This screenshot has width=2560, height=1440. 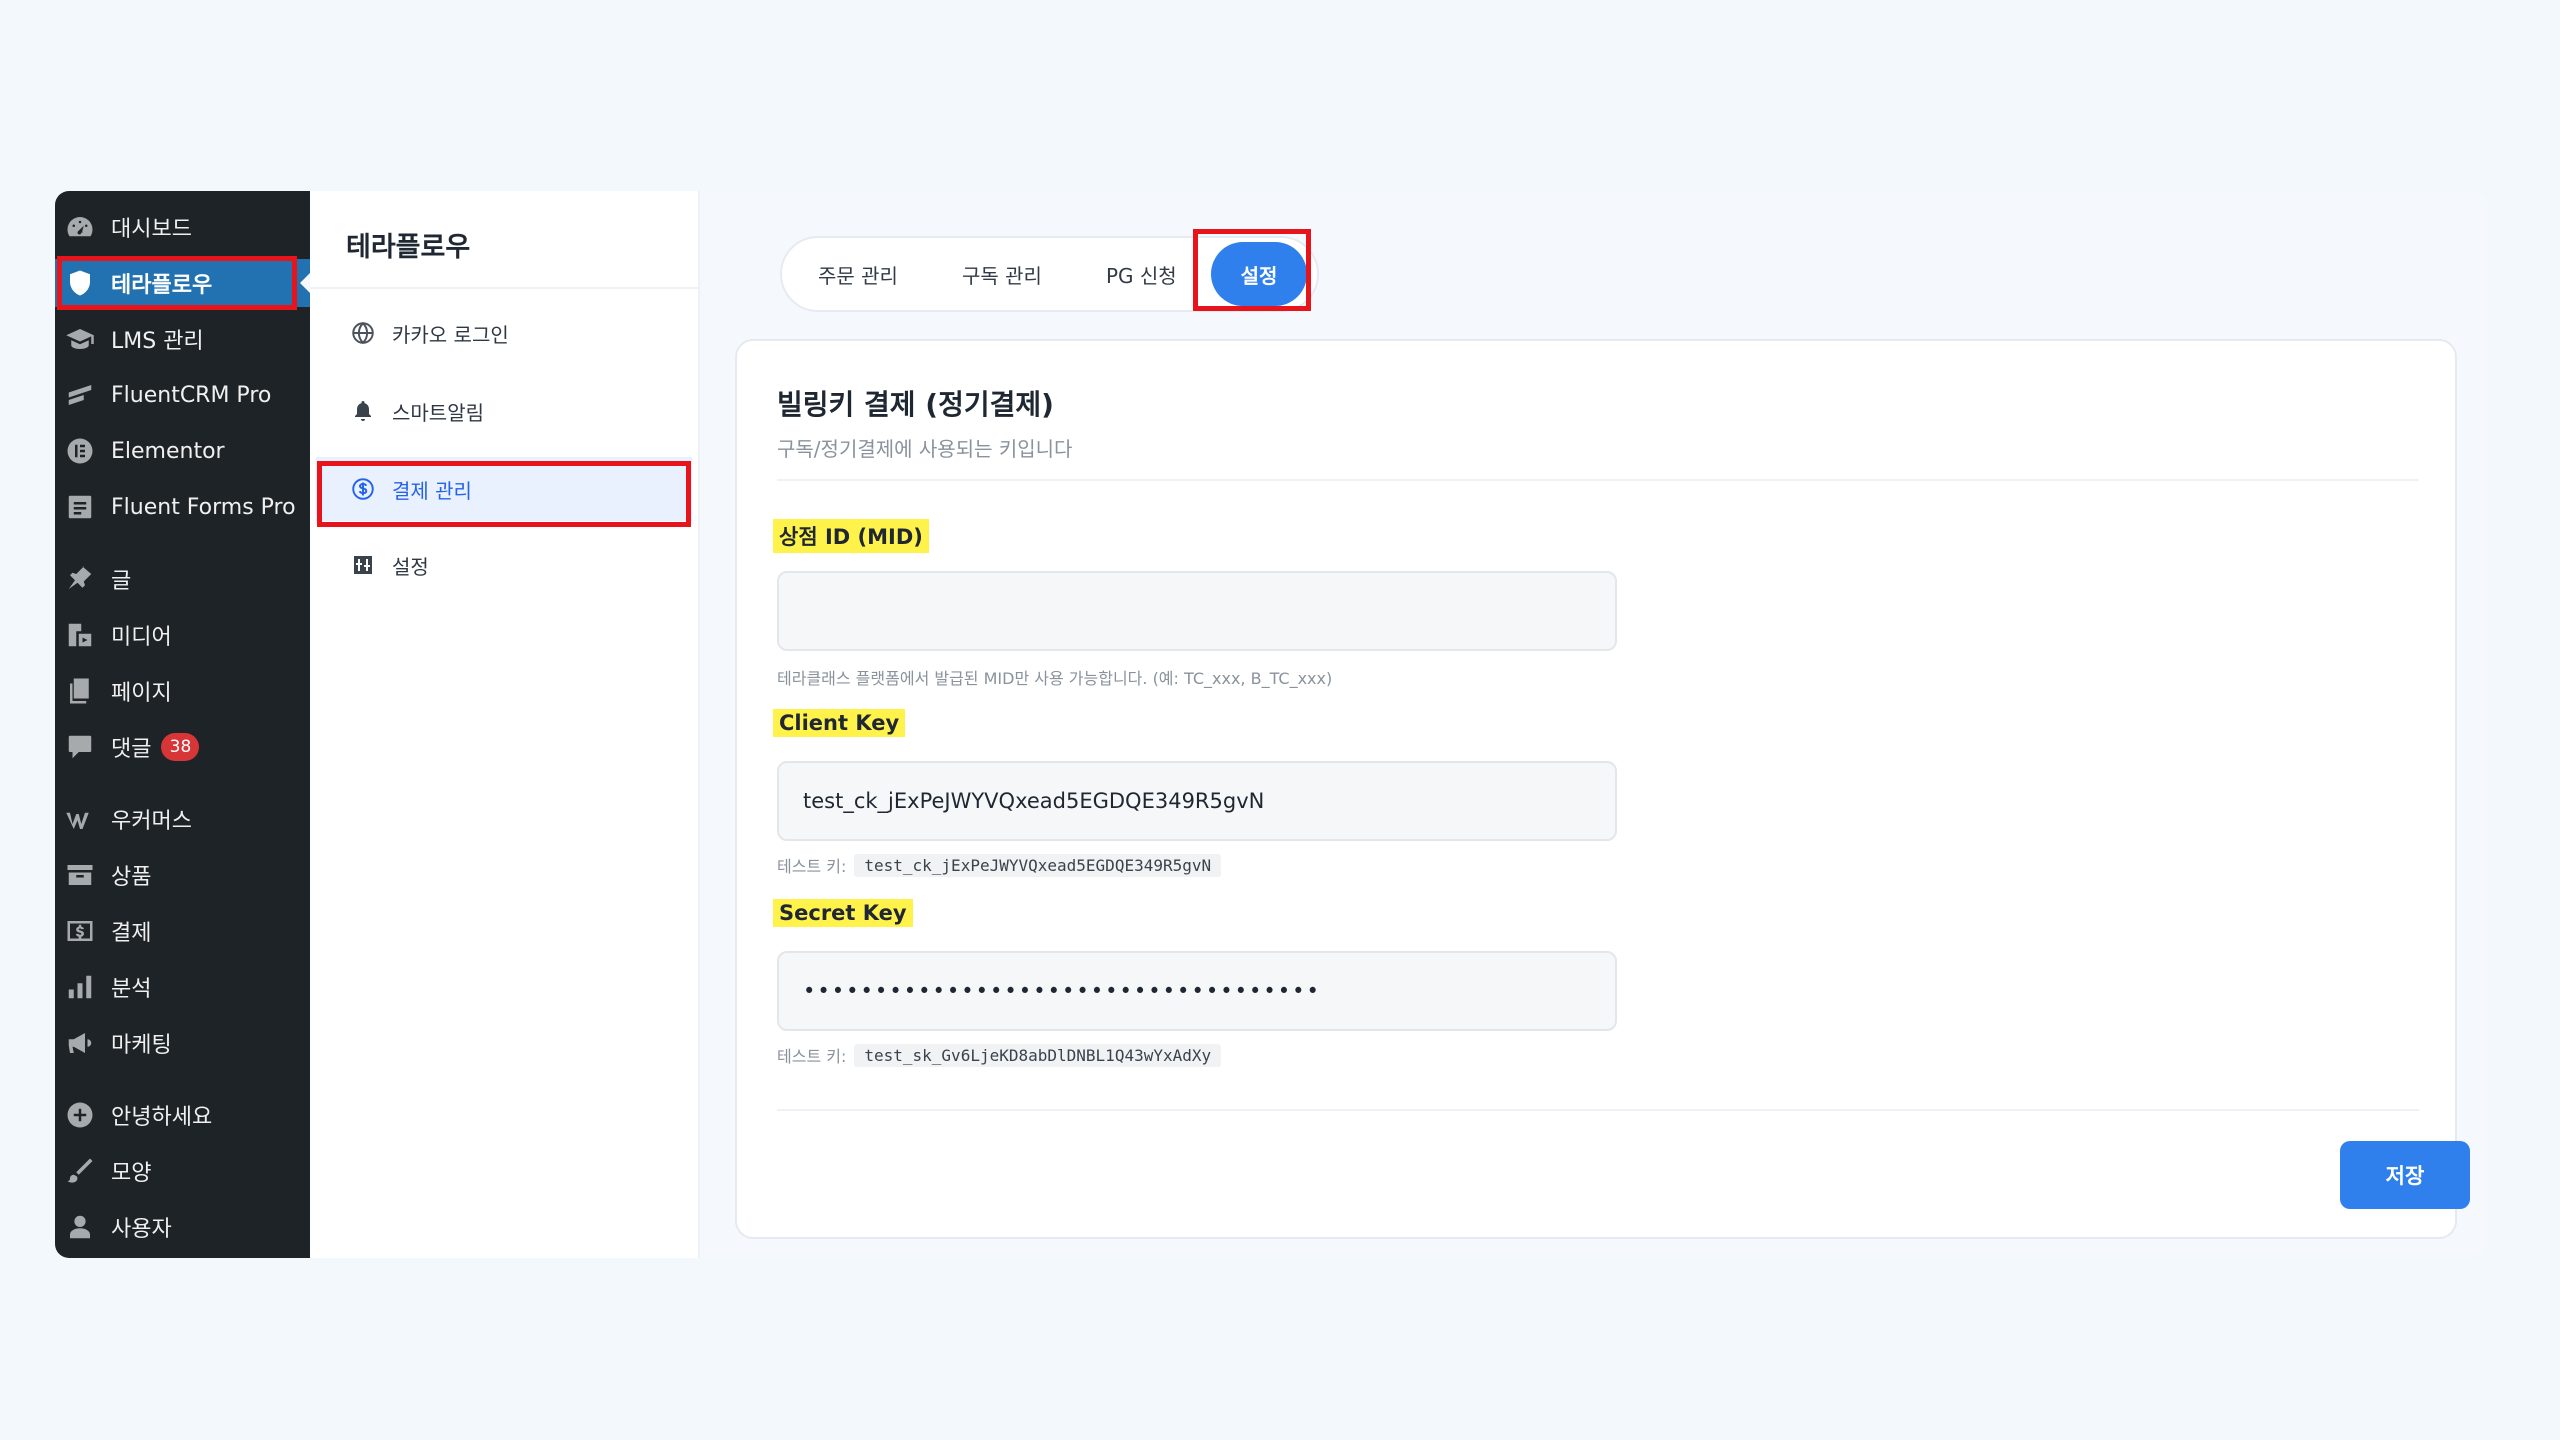 I want to click on client-key-input, so click(x=1197, y=801).